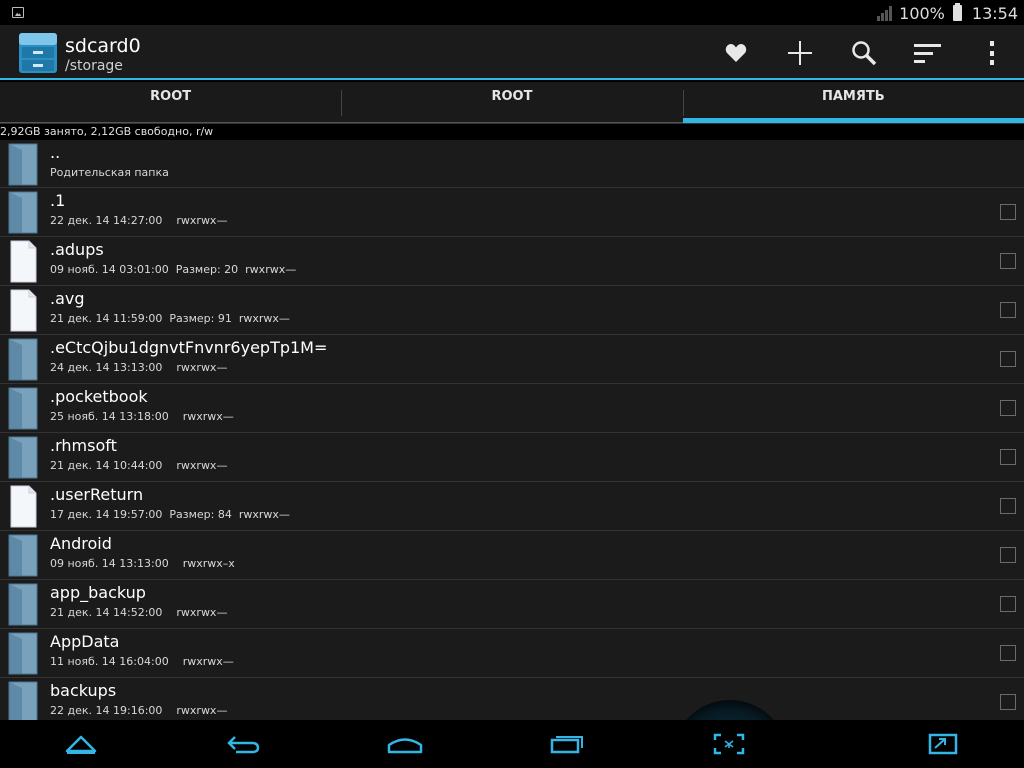 Image resolution: width=1024 pixels, height=768 pixels. I want to click on file-name: .eCtcQjbu1dgnvtFnvnr6yepTp1M=, so click(189, 347).